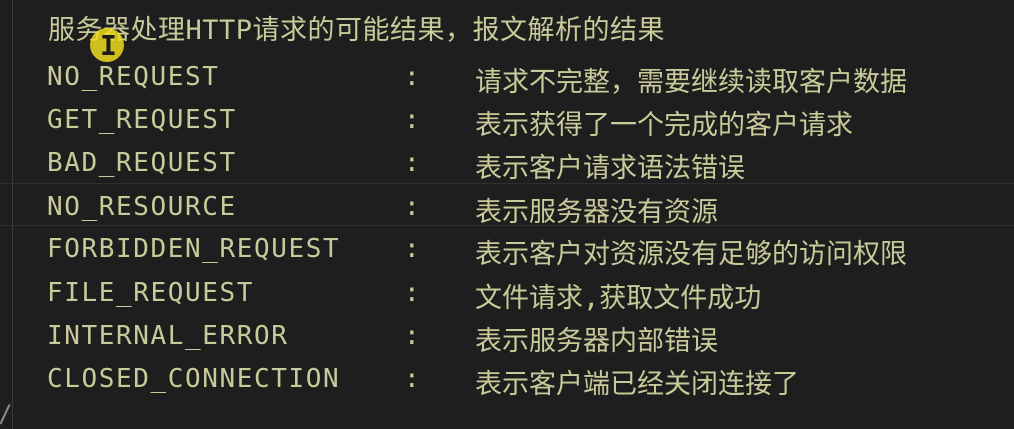 This screenshot has width=1014, height=429. I want to click on code-line-get-request: GET_REQUEST : 表示获得了一个完成的客户请求, so click(507, 118).